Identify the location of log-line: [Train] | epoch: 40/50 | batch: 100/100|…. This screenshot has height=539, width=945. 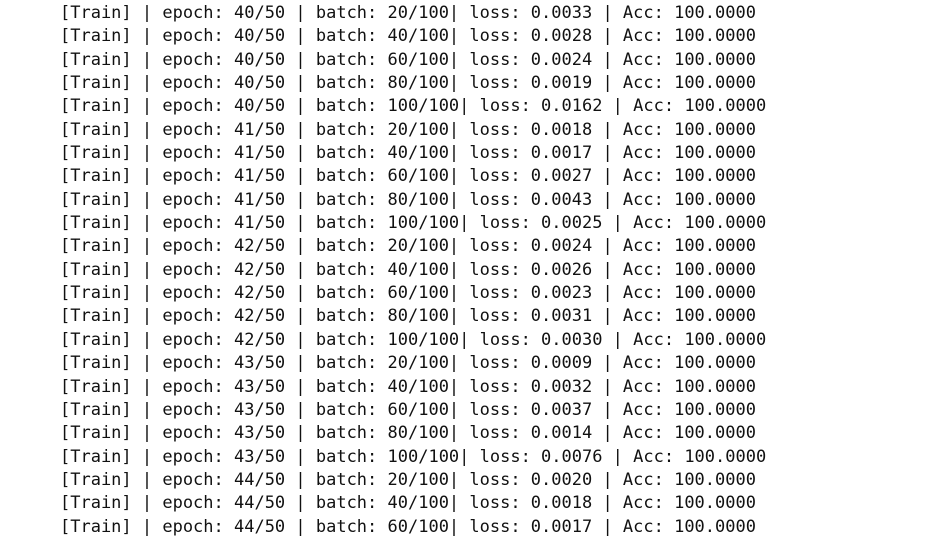
(413, 106).